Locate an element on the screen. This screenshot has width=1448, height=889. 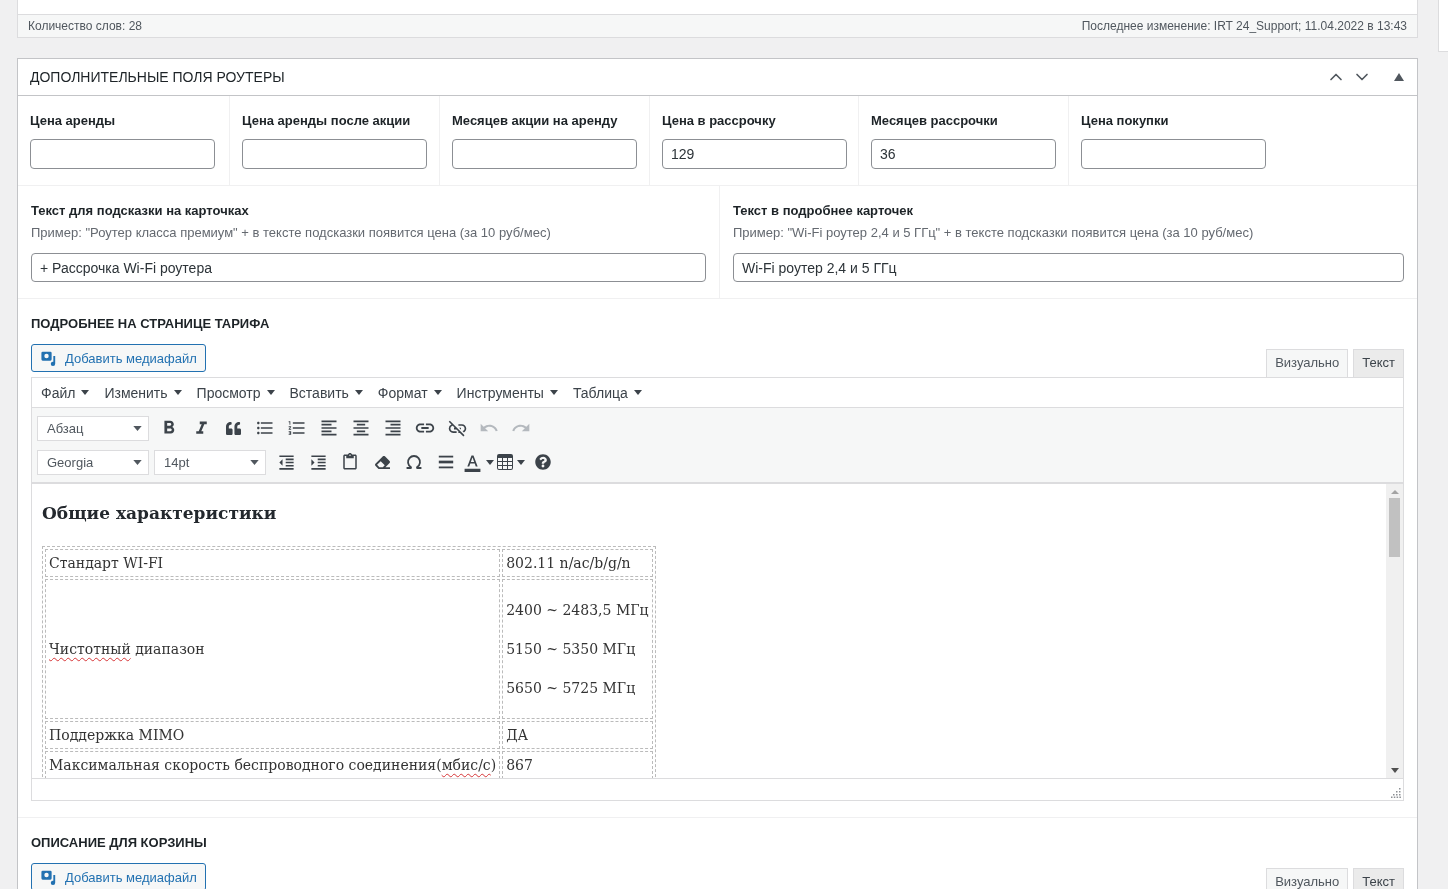
menu-item: Файл is located at coordinates (65, 392).